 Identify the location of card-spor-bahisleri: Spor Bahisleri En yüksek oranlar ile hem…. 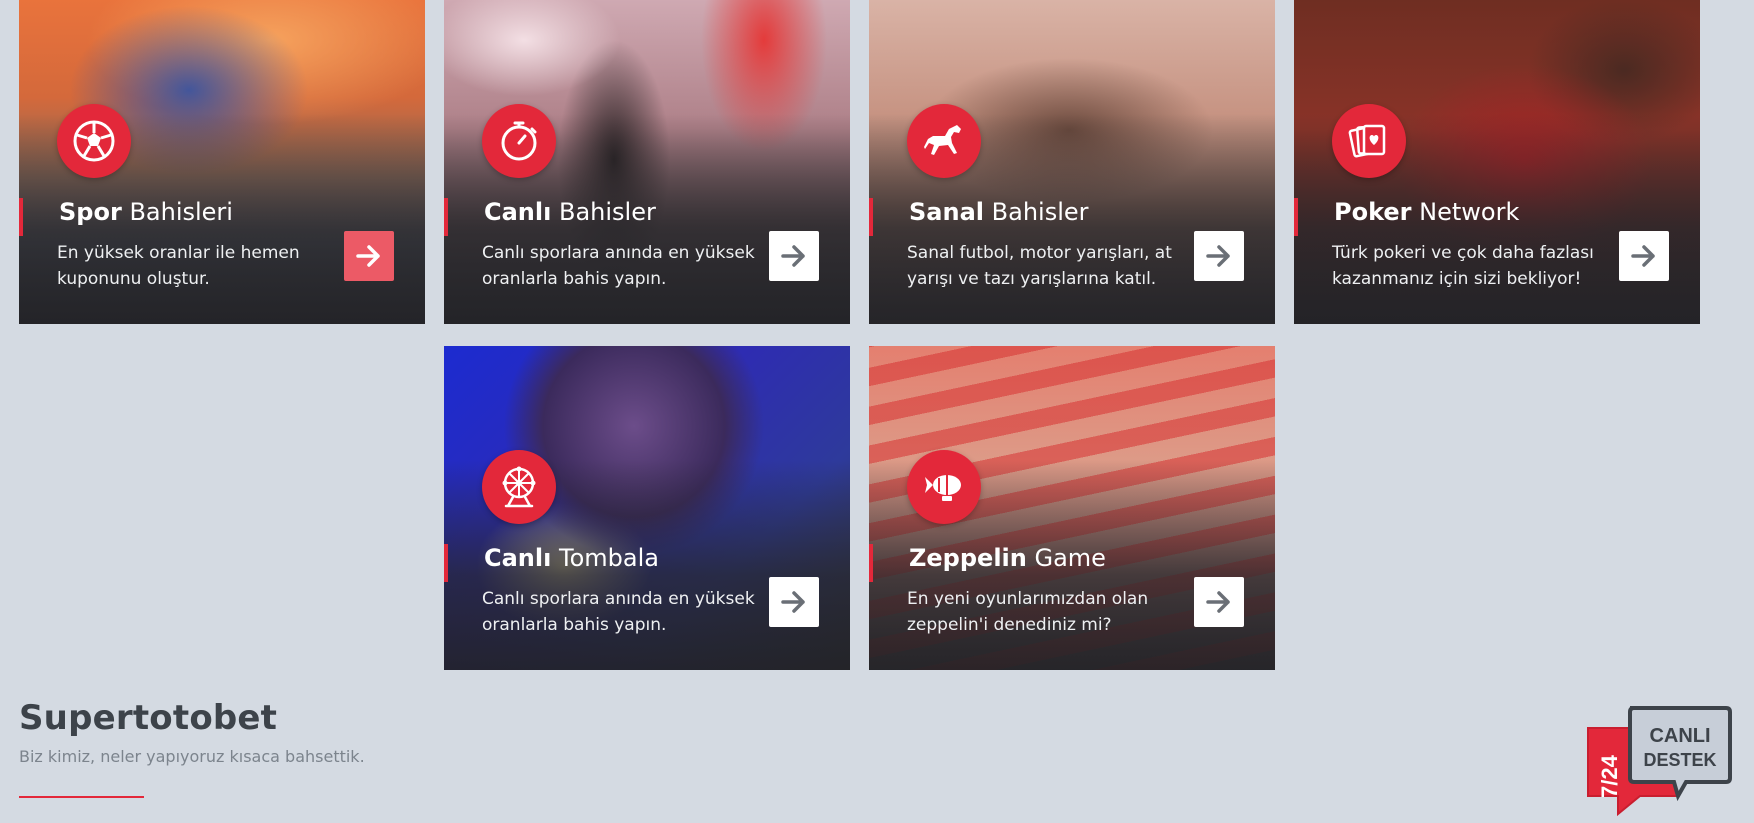
(222, 162).